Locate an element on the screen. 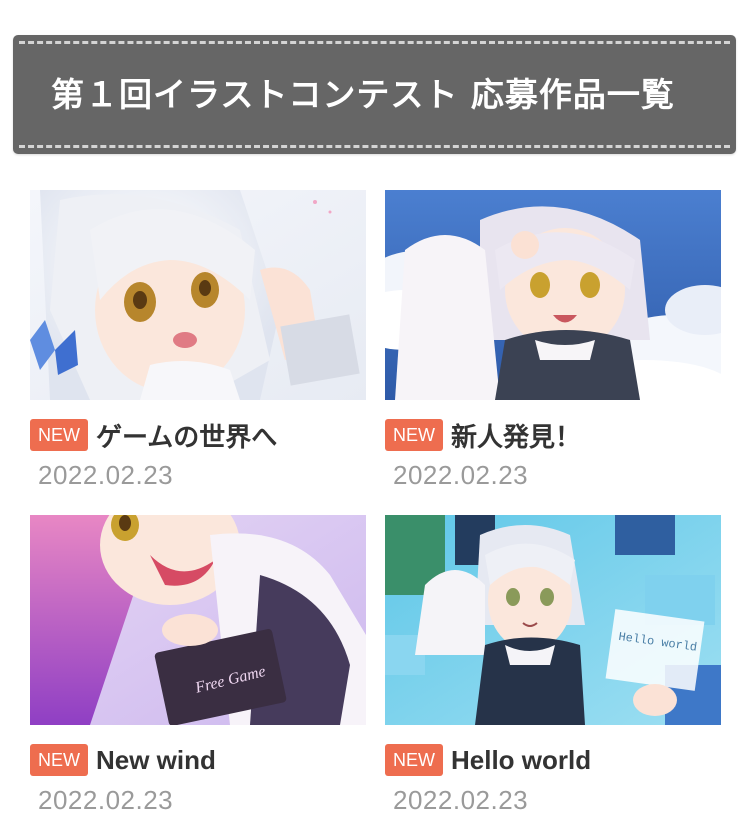 The width and height of the screenshot is (749, 840). entry-title-row: NEW New wind is located at coordinates (123, 760).